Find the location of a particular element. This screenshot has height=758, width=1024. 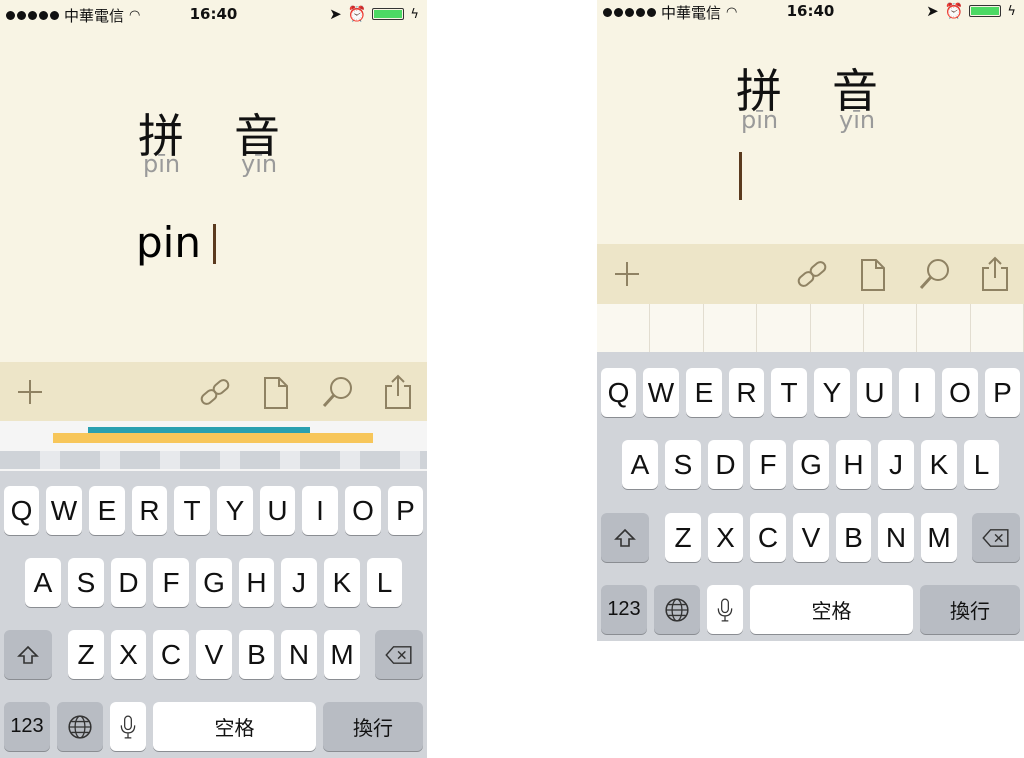

status-bar: 中華電信 ◠ 16:40 ➤ ⏰ ϟ is located at coordinates (213, 14).